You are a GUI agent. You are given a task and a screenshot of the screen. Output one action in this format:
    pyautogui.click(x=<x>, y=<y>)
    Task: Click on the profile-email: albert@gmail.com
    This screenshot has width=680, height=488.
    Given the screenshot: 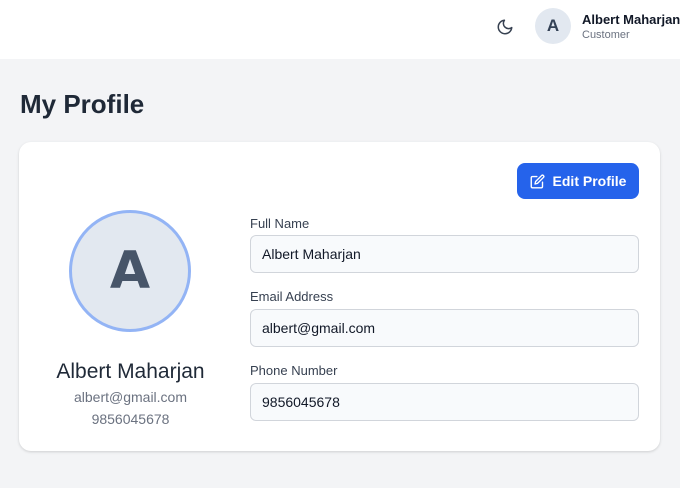 What is the action you would take?
    pyautogui.click(x=130, y=397)
    